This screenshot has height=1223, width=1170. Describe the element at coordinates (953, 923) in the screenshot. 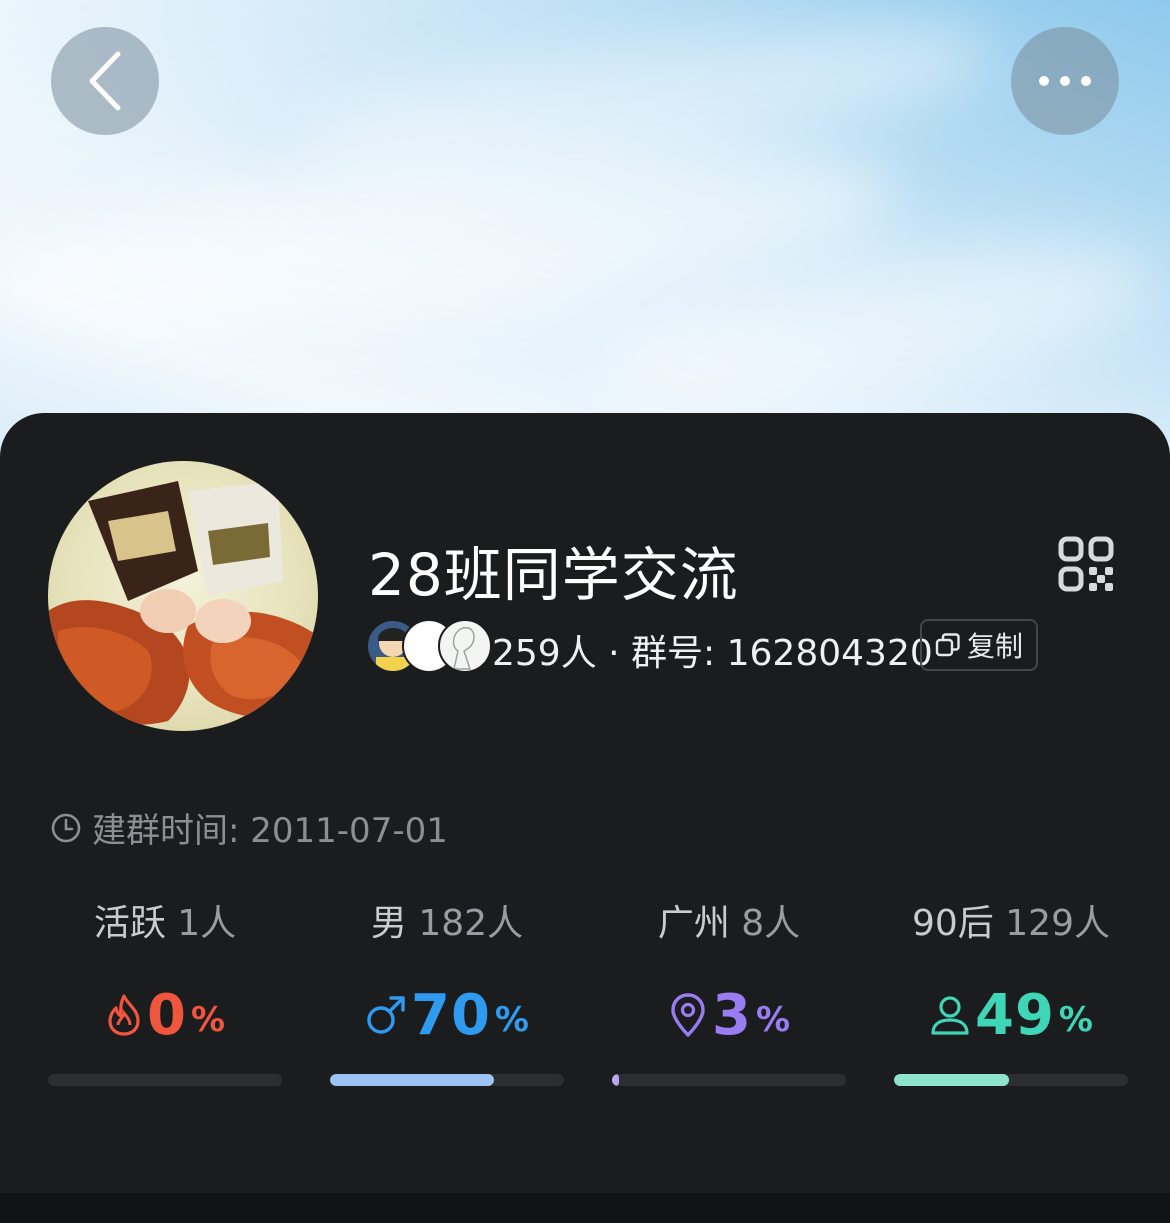

I see `stat-label: 90后` at that location.